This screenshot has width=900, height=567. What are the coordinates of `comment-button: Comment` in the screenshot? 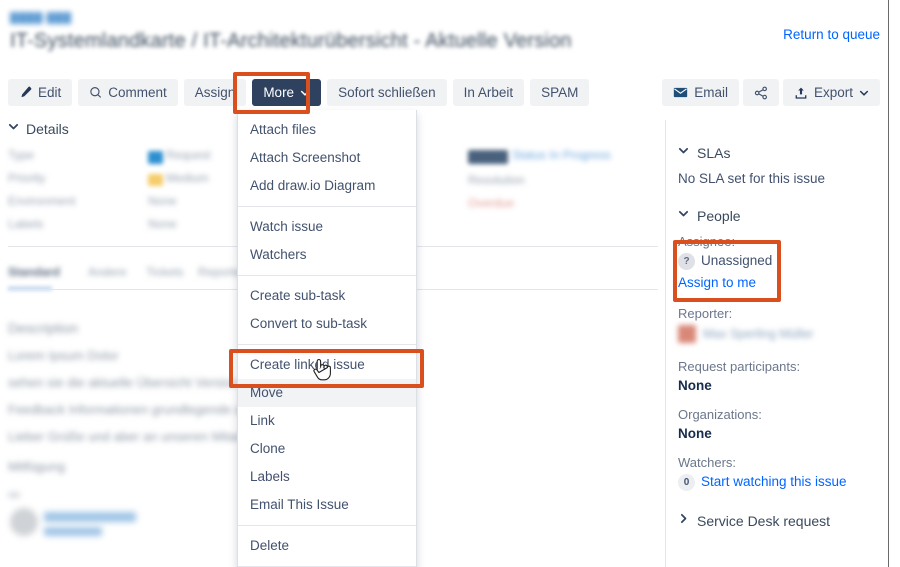 It's located at (128, 92).